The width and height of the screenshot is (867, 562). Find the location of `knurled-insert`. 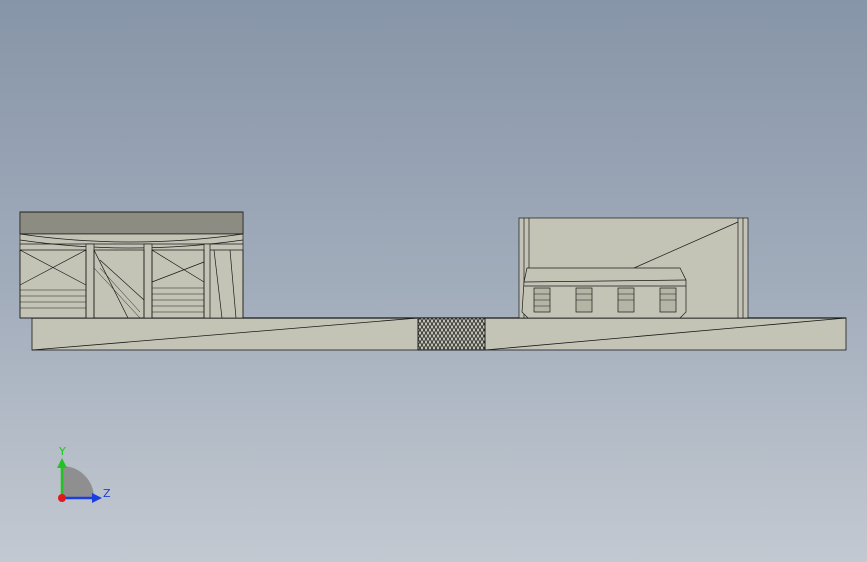

knurled-insert is located at coordinates (451, 334).